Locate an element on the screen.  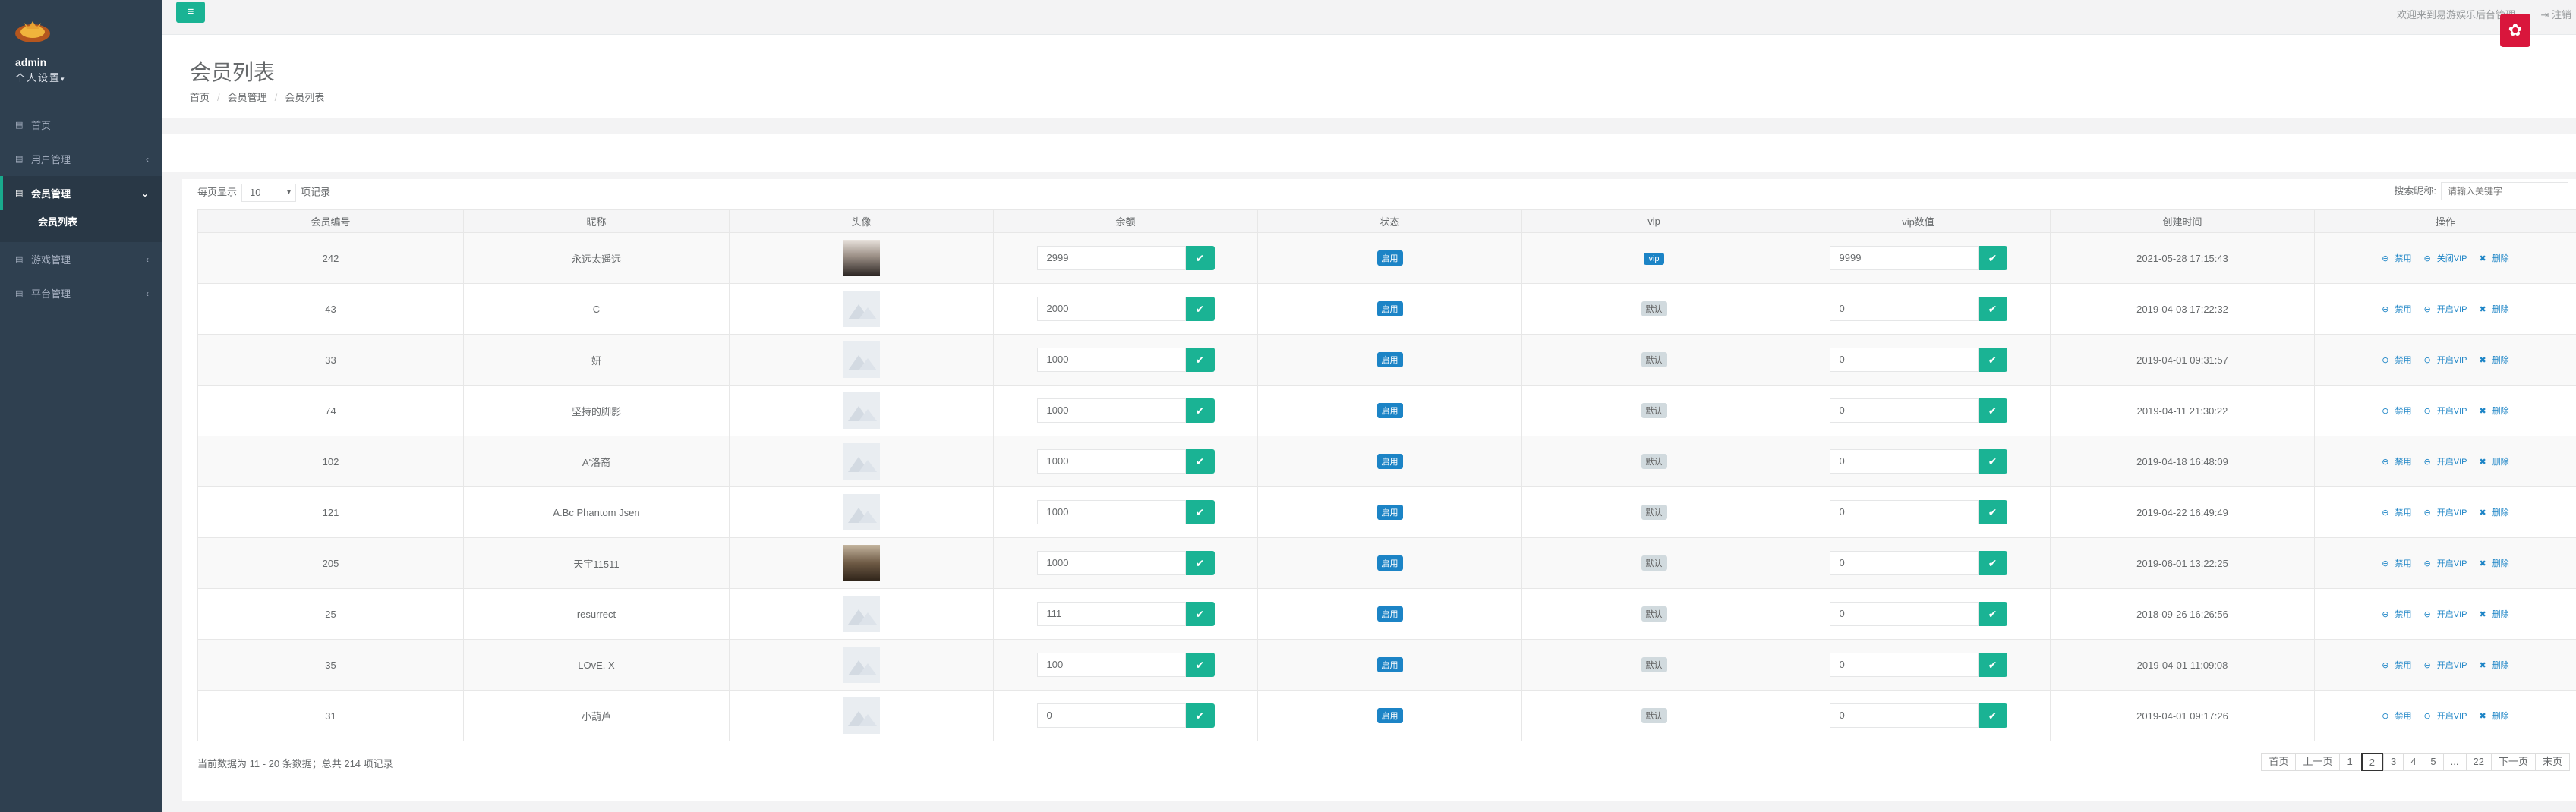
floating-app-icon: ✿ is located at coordinates (2515, 30).